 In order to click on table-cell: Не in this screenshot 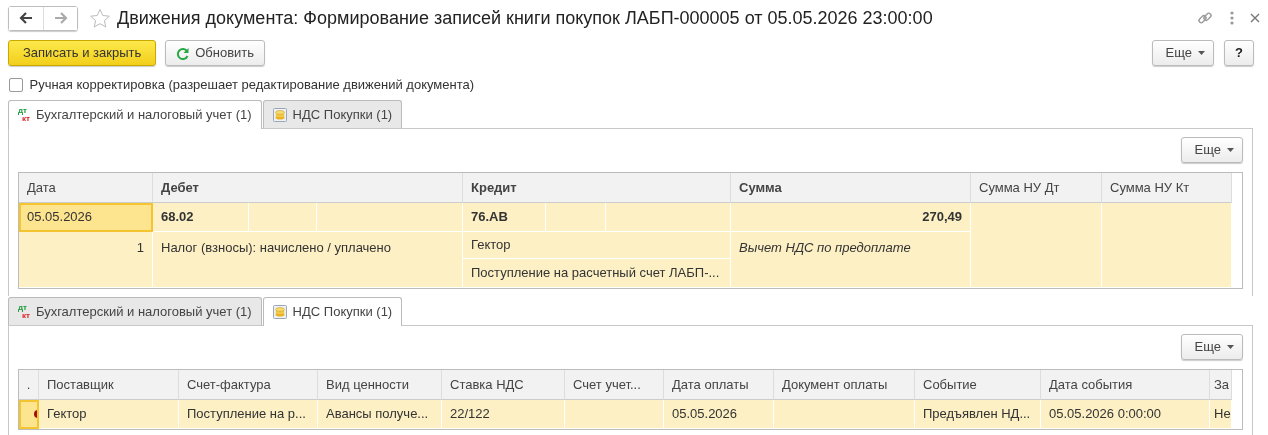, I will do `click(1221, 414)`.